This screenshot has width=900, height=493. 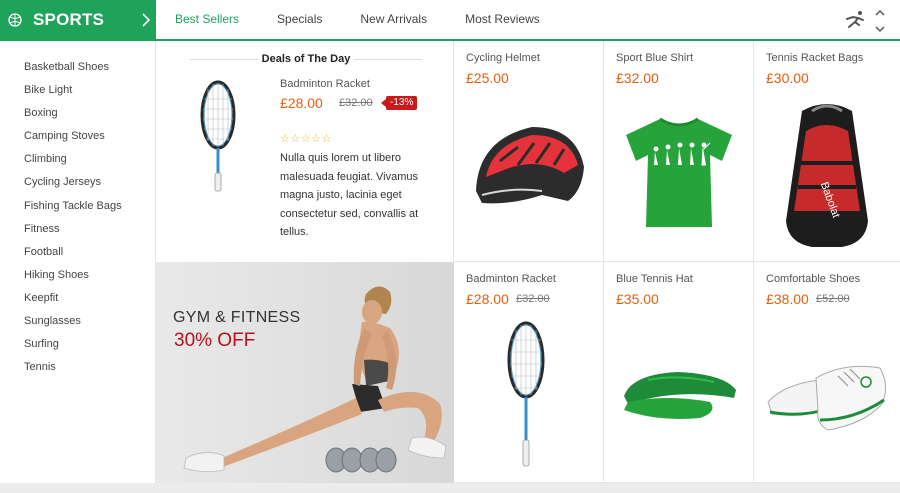 What do you see at coordinates (813, 279) in the screenshot?
I see `product-name: Comfortable Shoes` at bounding box center [813, 279].